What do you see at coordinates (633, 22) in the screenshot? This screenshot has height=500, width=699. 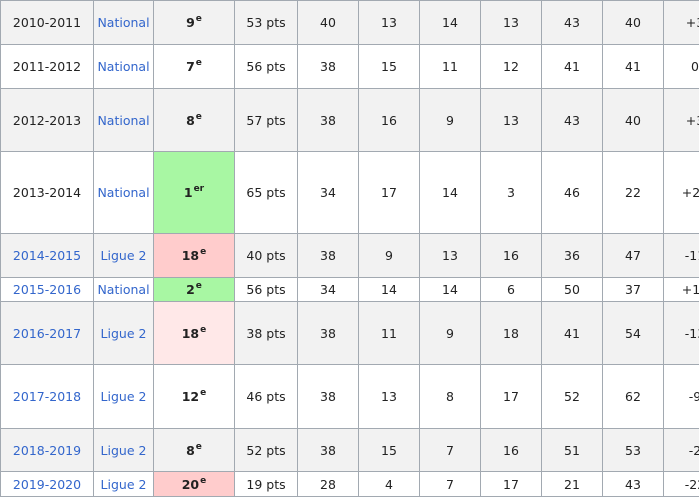 I see `goals-against-cell: 40` at bounding box center [633, 22].